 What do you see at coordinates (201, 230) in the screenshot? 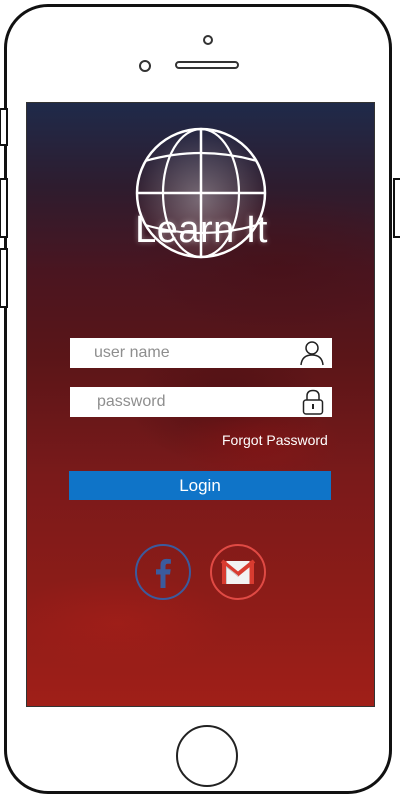
I see `app-title: Learn It` at bounding box center [201, 230].